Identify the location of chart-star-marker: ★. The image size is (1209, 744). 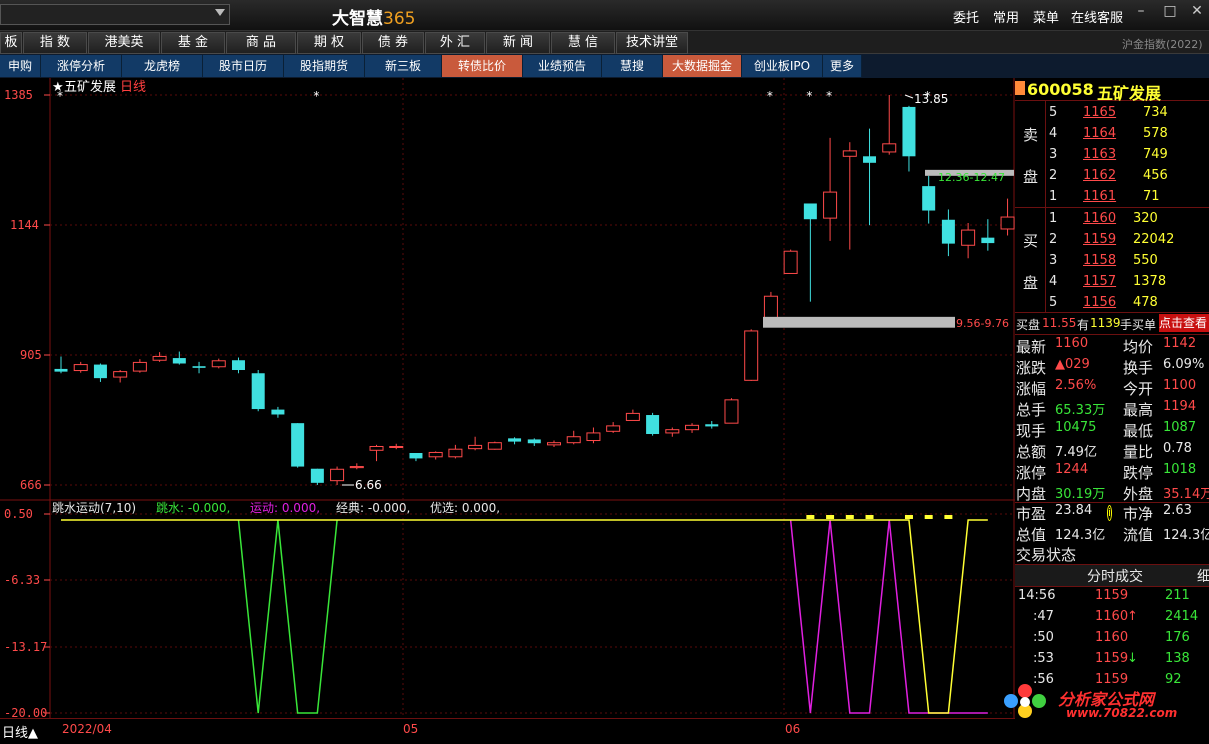
(58, 87).